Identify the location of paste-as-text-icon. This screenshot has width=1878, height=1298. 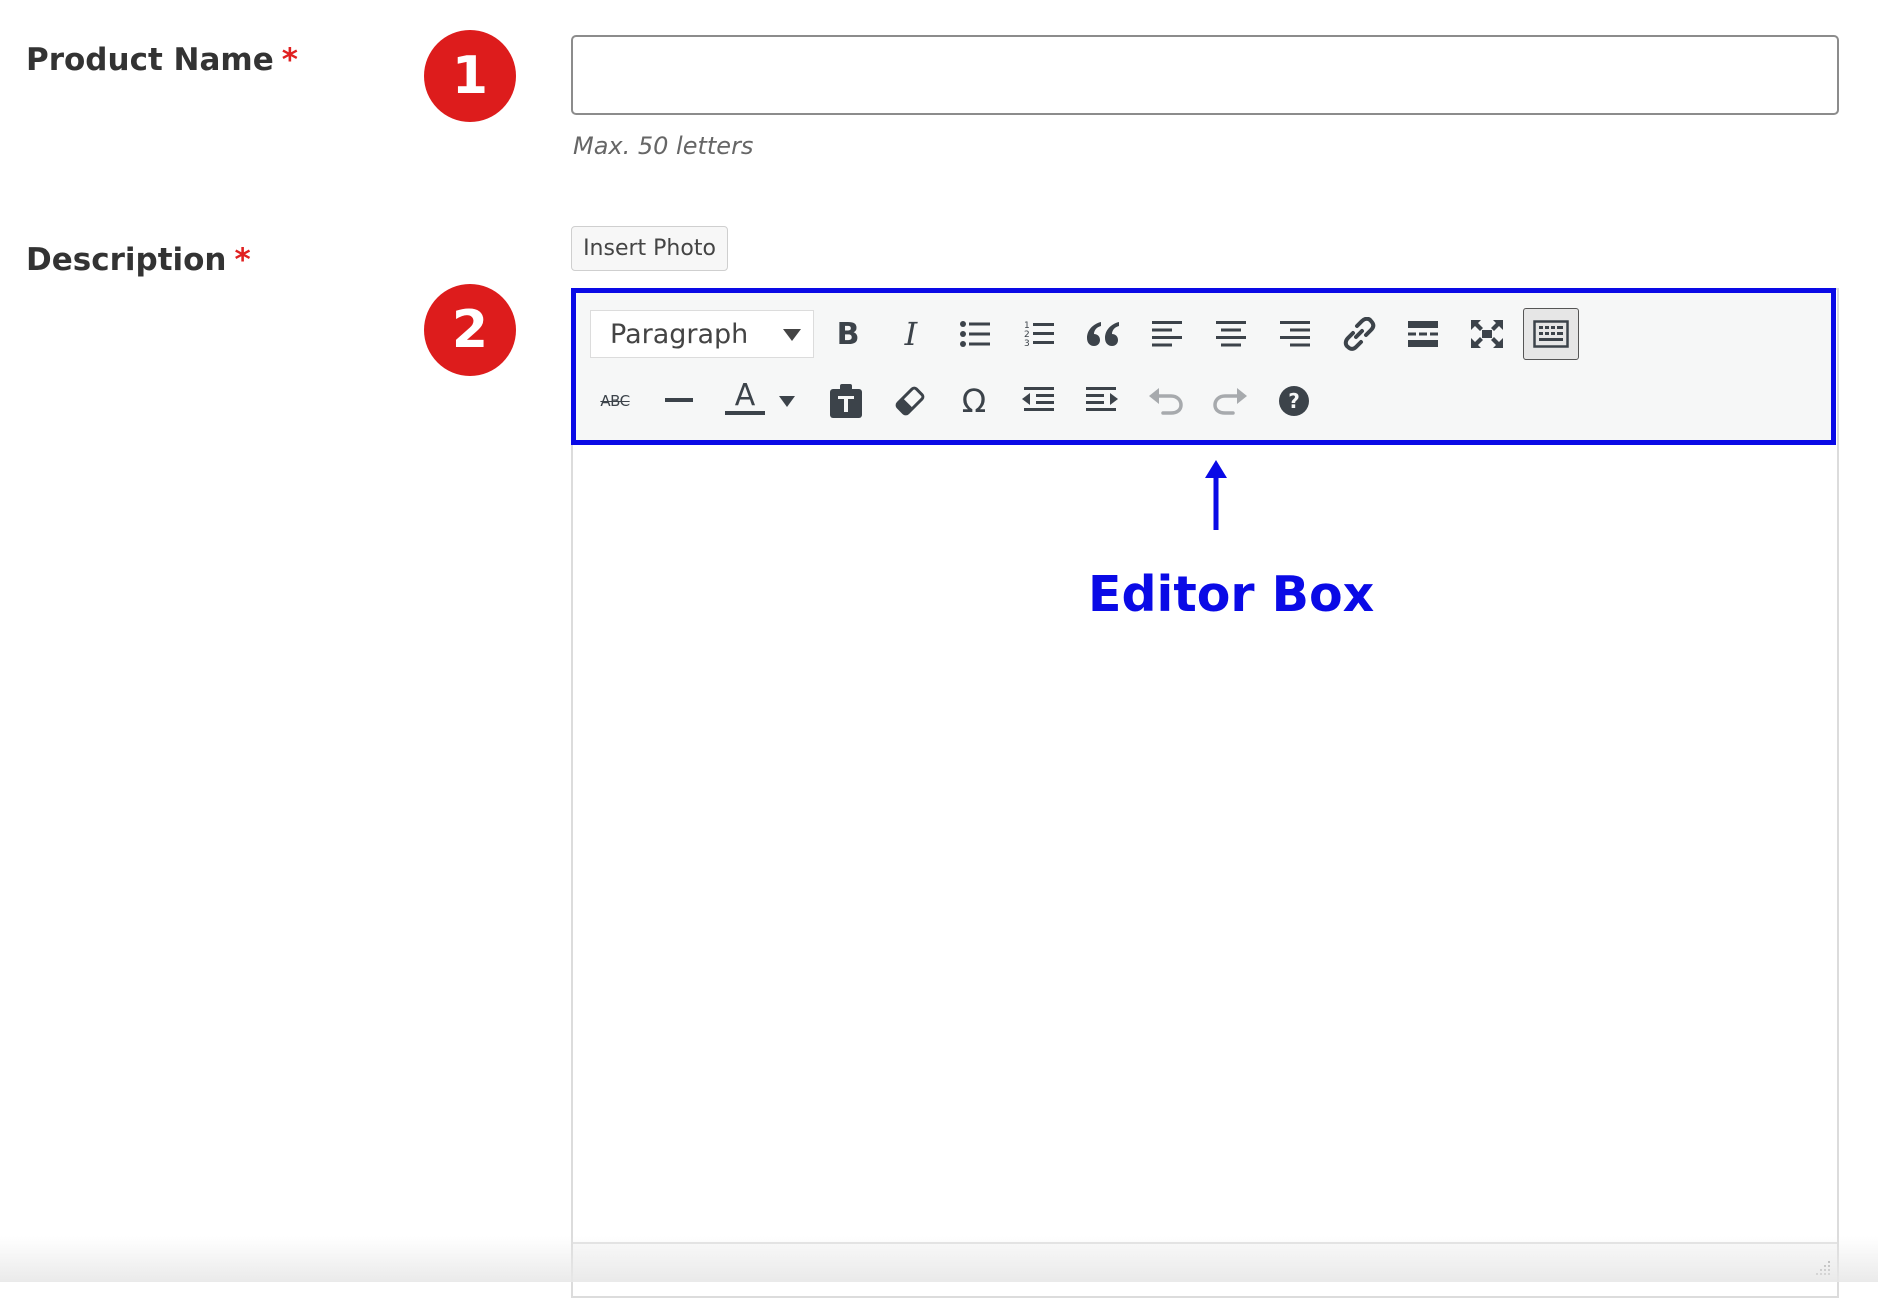
(846, 401).